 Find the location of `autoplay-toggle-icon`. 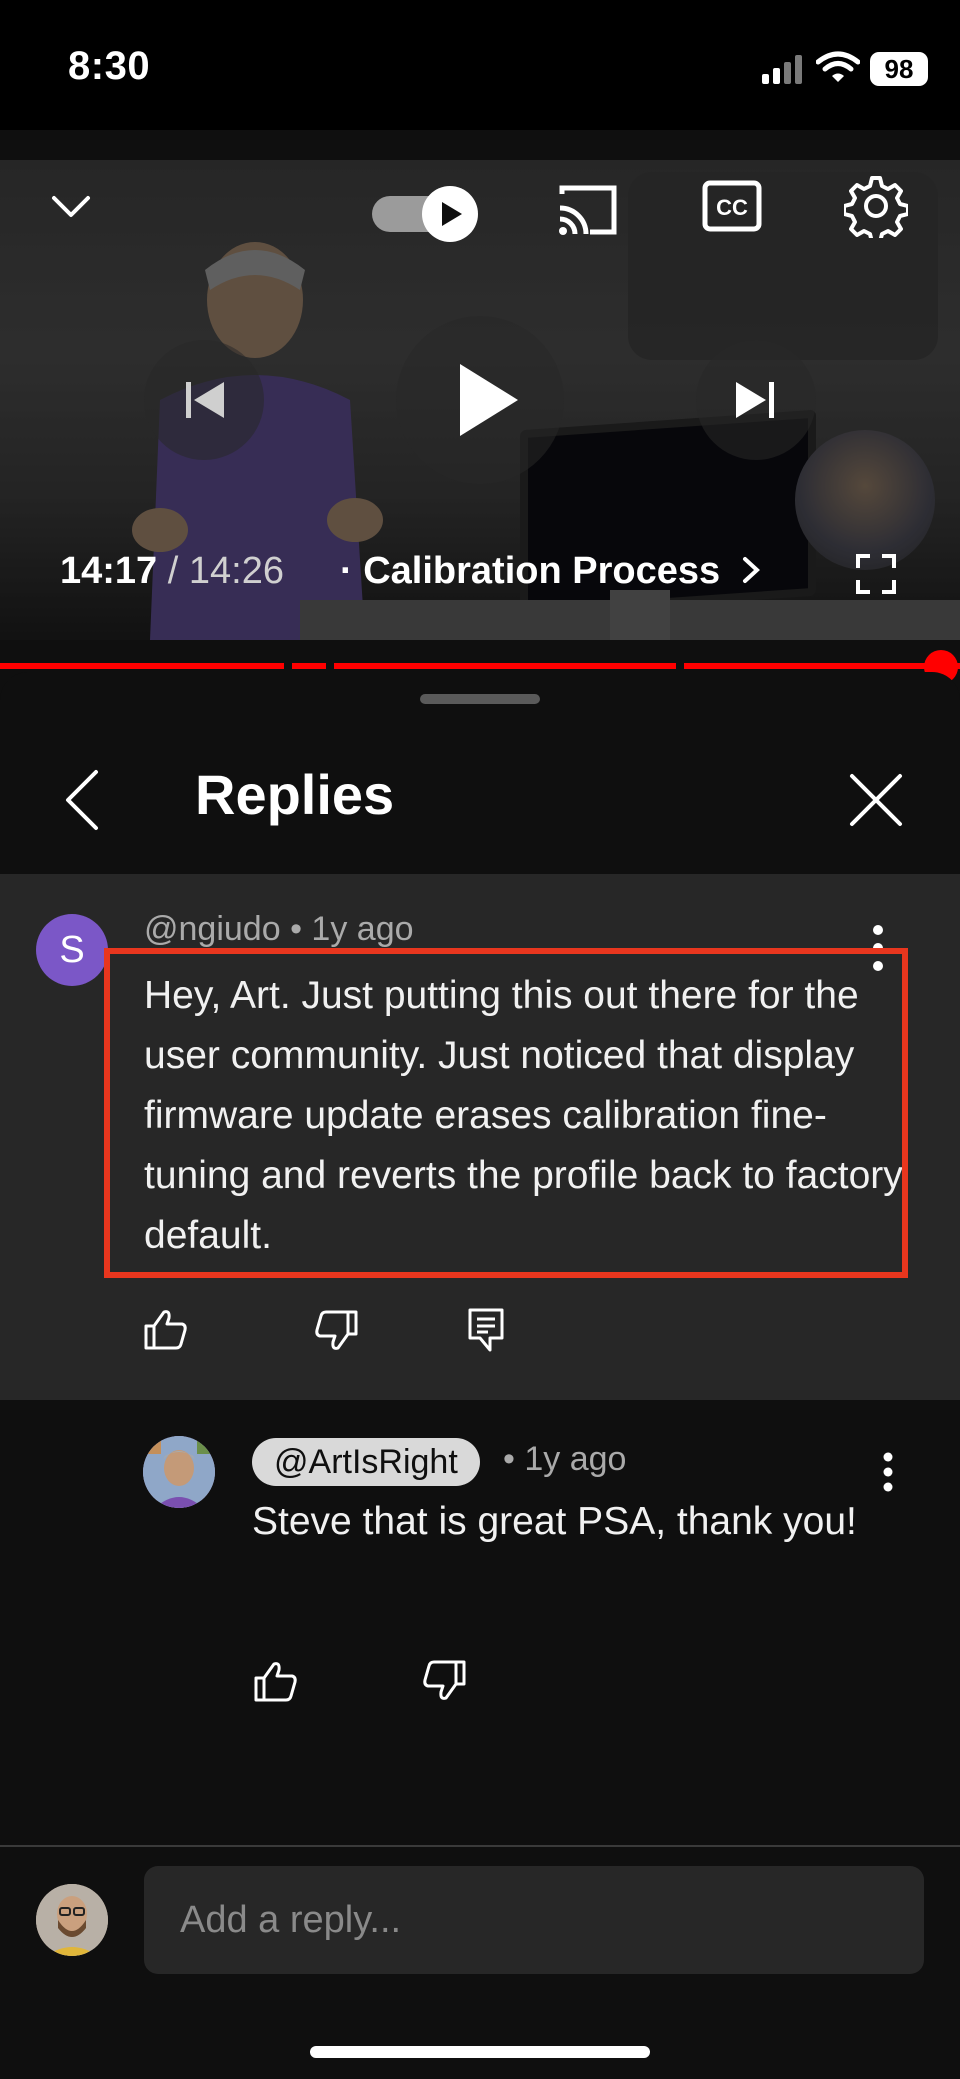

autoplay-toggle-icon is located at coordinates (426, 214).